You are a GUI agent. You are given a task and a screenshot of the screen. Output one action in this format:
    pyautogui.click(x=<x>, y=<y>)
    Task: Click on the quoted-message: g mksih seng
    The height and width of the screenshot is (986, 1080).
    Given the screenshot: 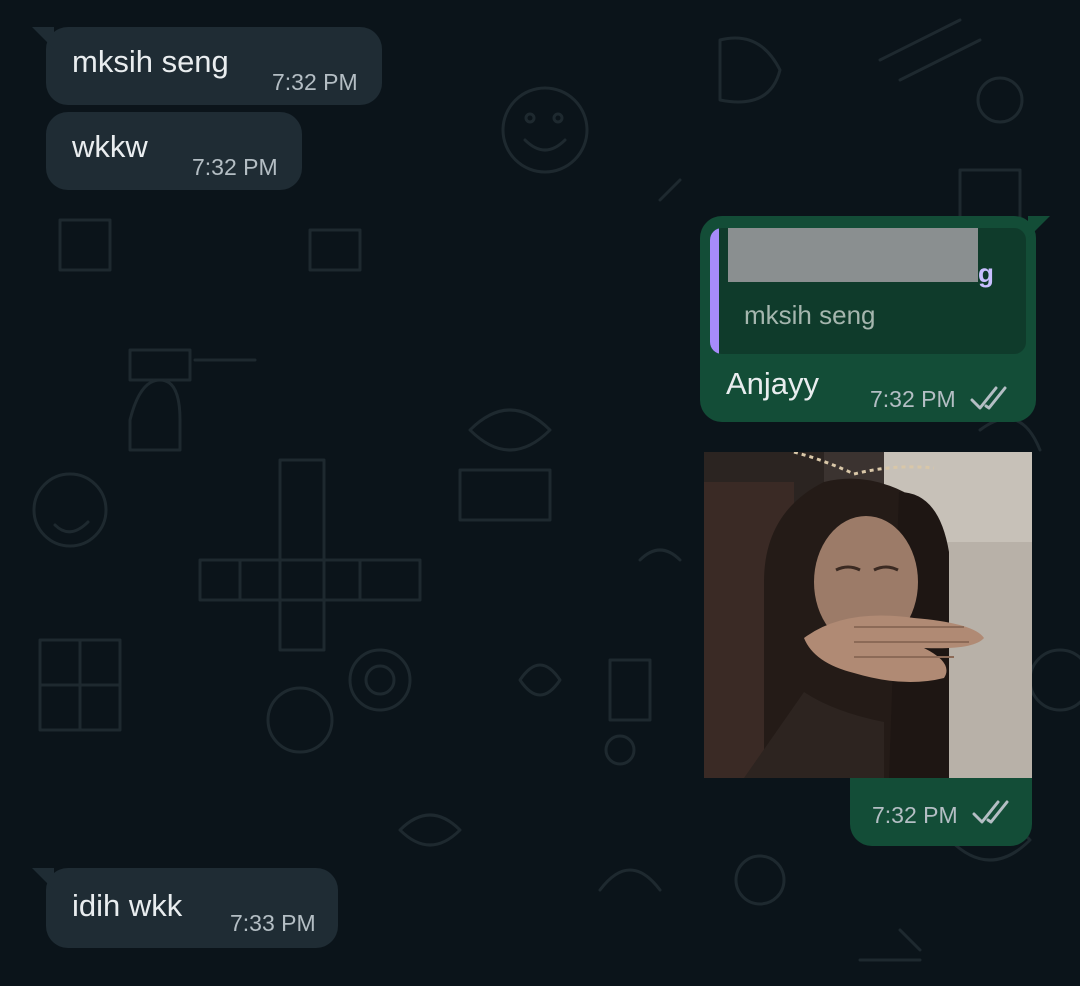 What is the action you would take?
    pyautogui.click(x=868, y=291)
    